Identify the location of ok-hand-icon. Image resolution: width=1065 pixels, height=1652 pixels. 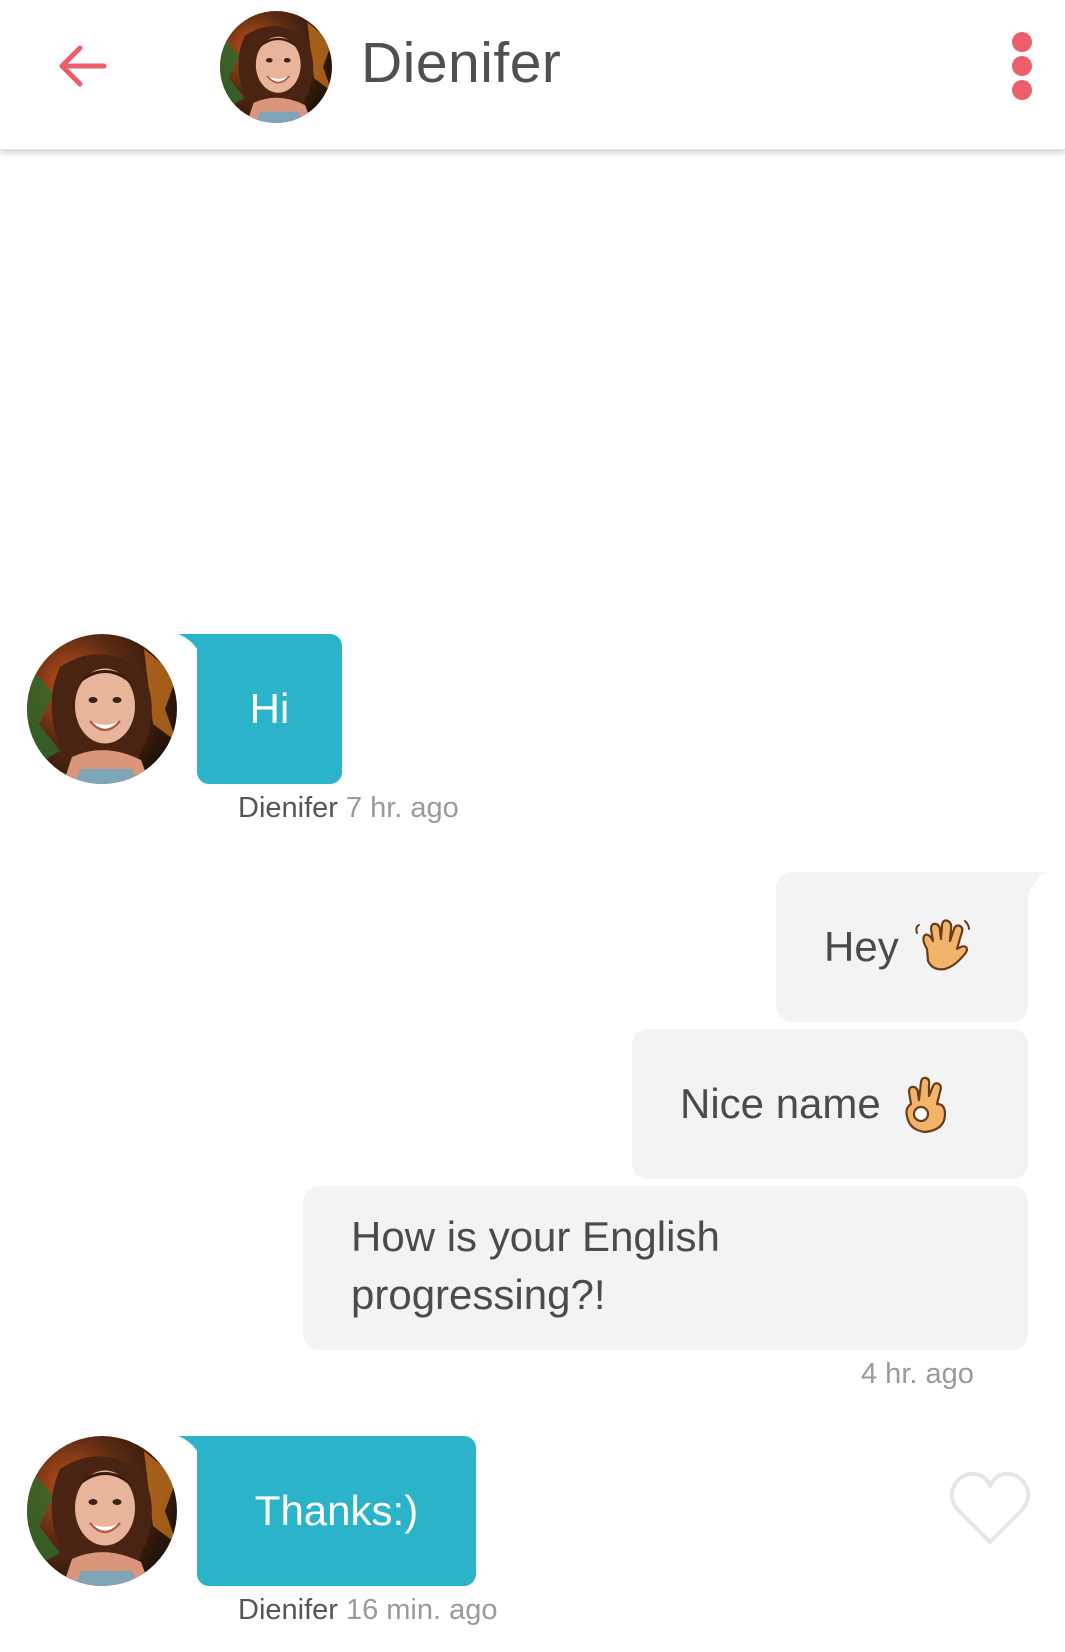
(925, 1105).